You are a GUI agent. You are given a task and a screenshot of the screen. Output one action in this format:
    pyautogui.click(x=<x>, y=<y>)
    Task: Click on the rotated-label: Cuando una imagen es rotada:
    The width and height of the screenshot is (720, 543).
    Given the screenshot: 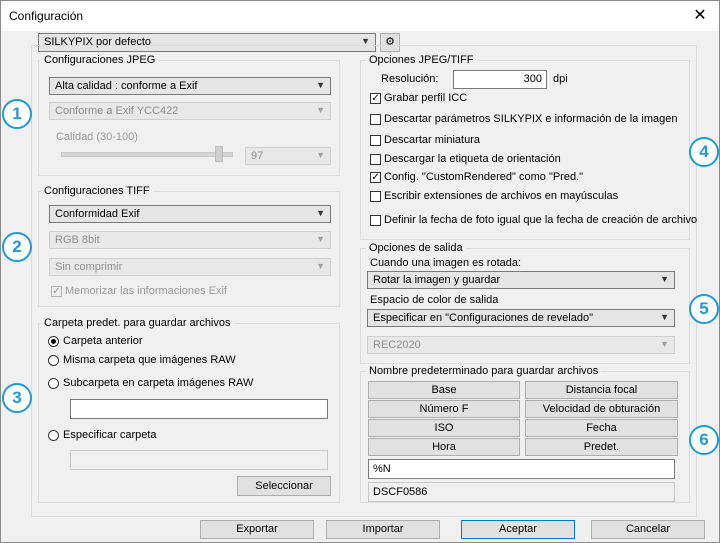 What is the action you would take?
    pyautogui.click(x=446, y=263)
    